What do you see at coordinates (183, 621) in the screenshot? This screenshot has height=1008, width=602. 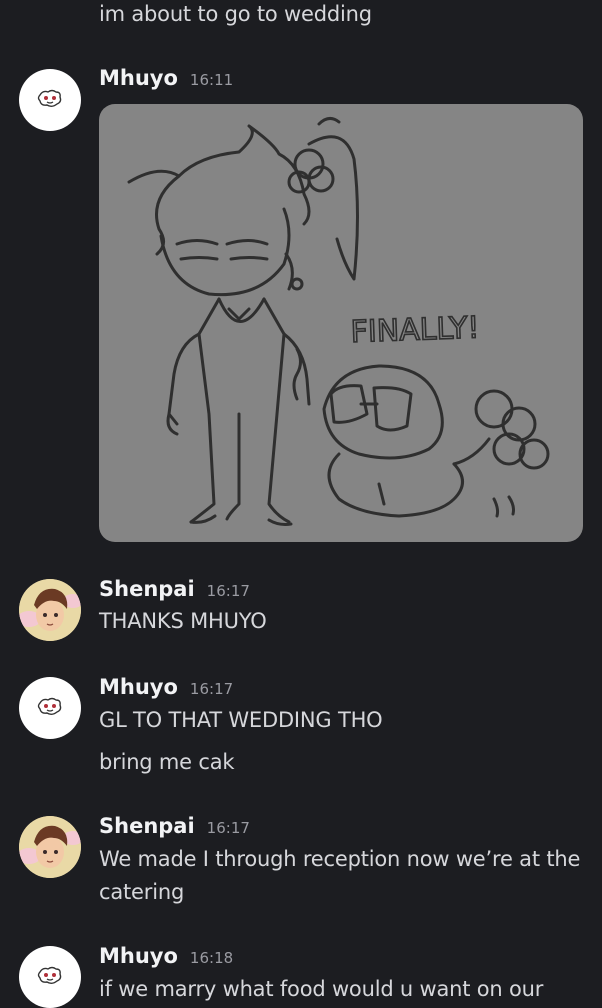 I see `message-text: THANKS MHUYO` at bounding box center [183, 621].